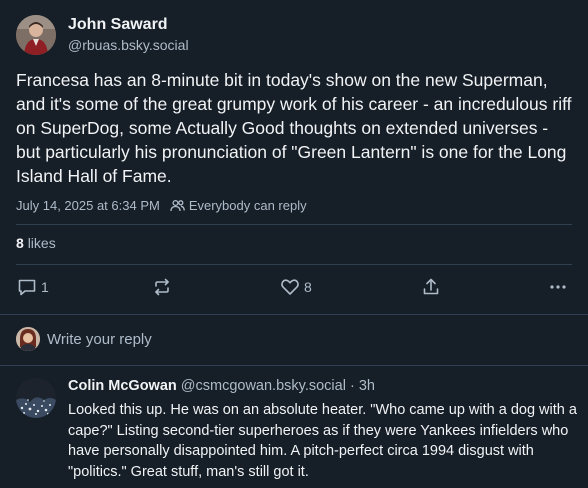 This screenshot has width=588, height=488. I want to click on likes-count: 8 likes, so click(36, 243).